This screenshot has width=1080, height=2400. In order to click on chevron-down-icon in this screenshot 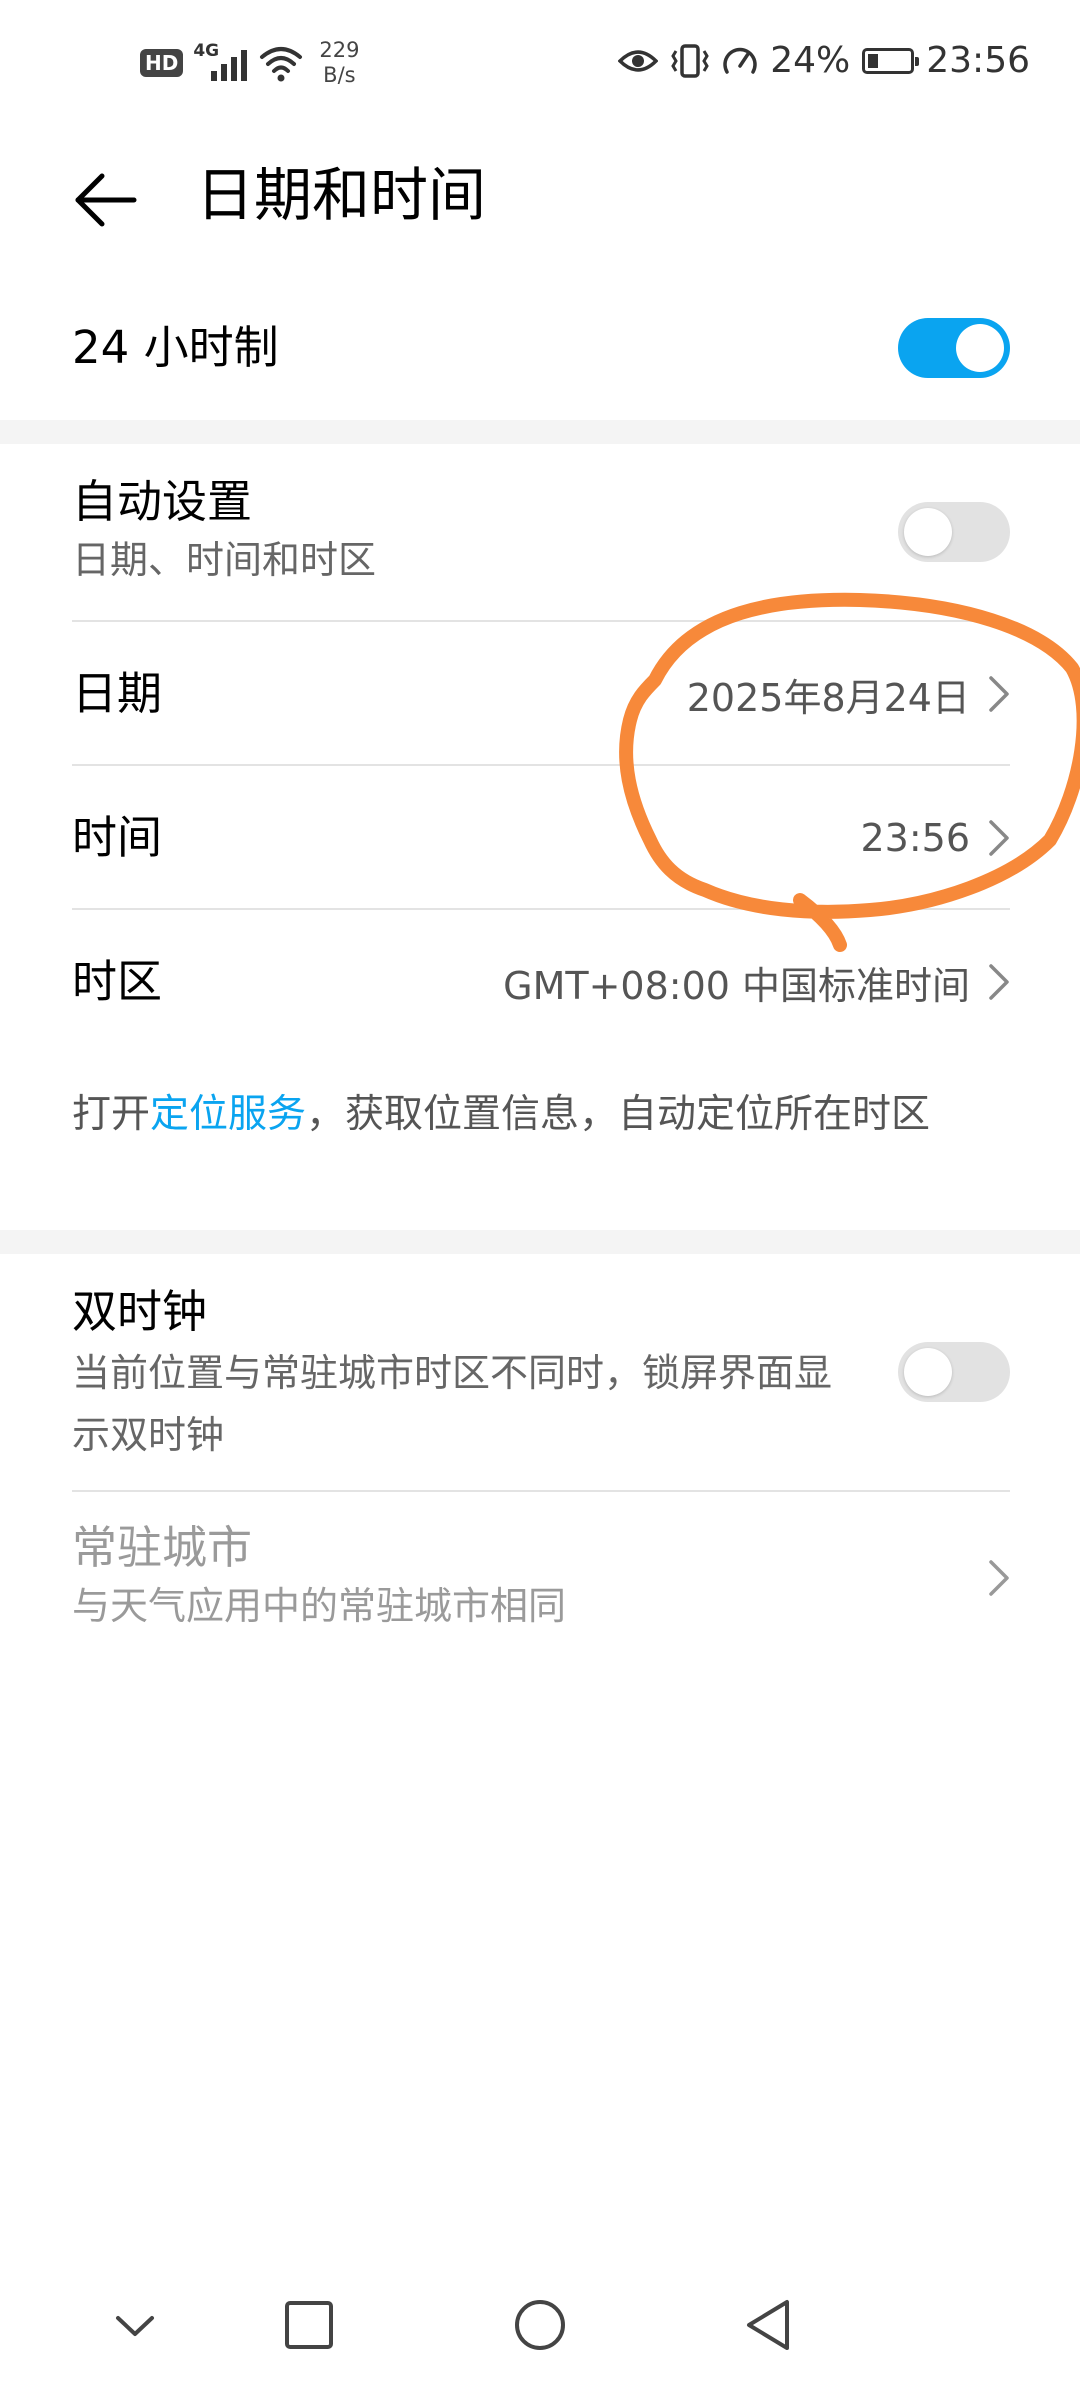, I will do `click(135, 2325)`.